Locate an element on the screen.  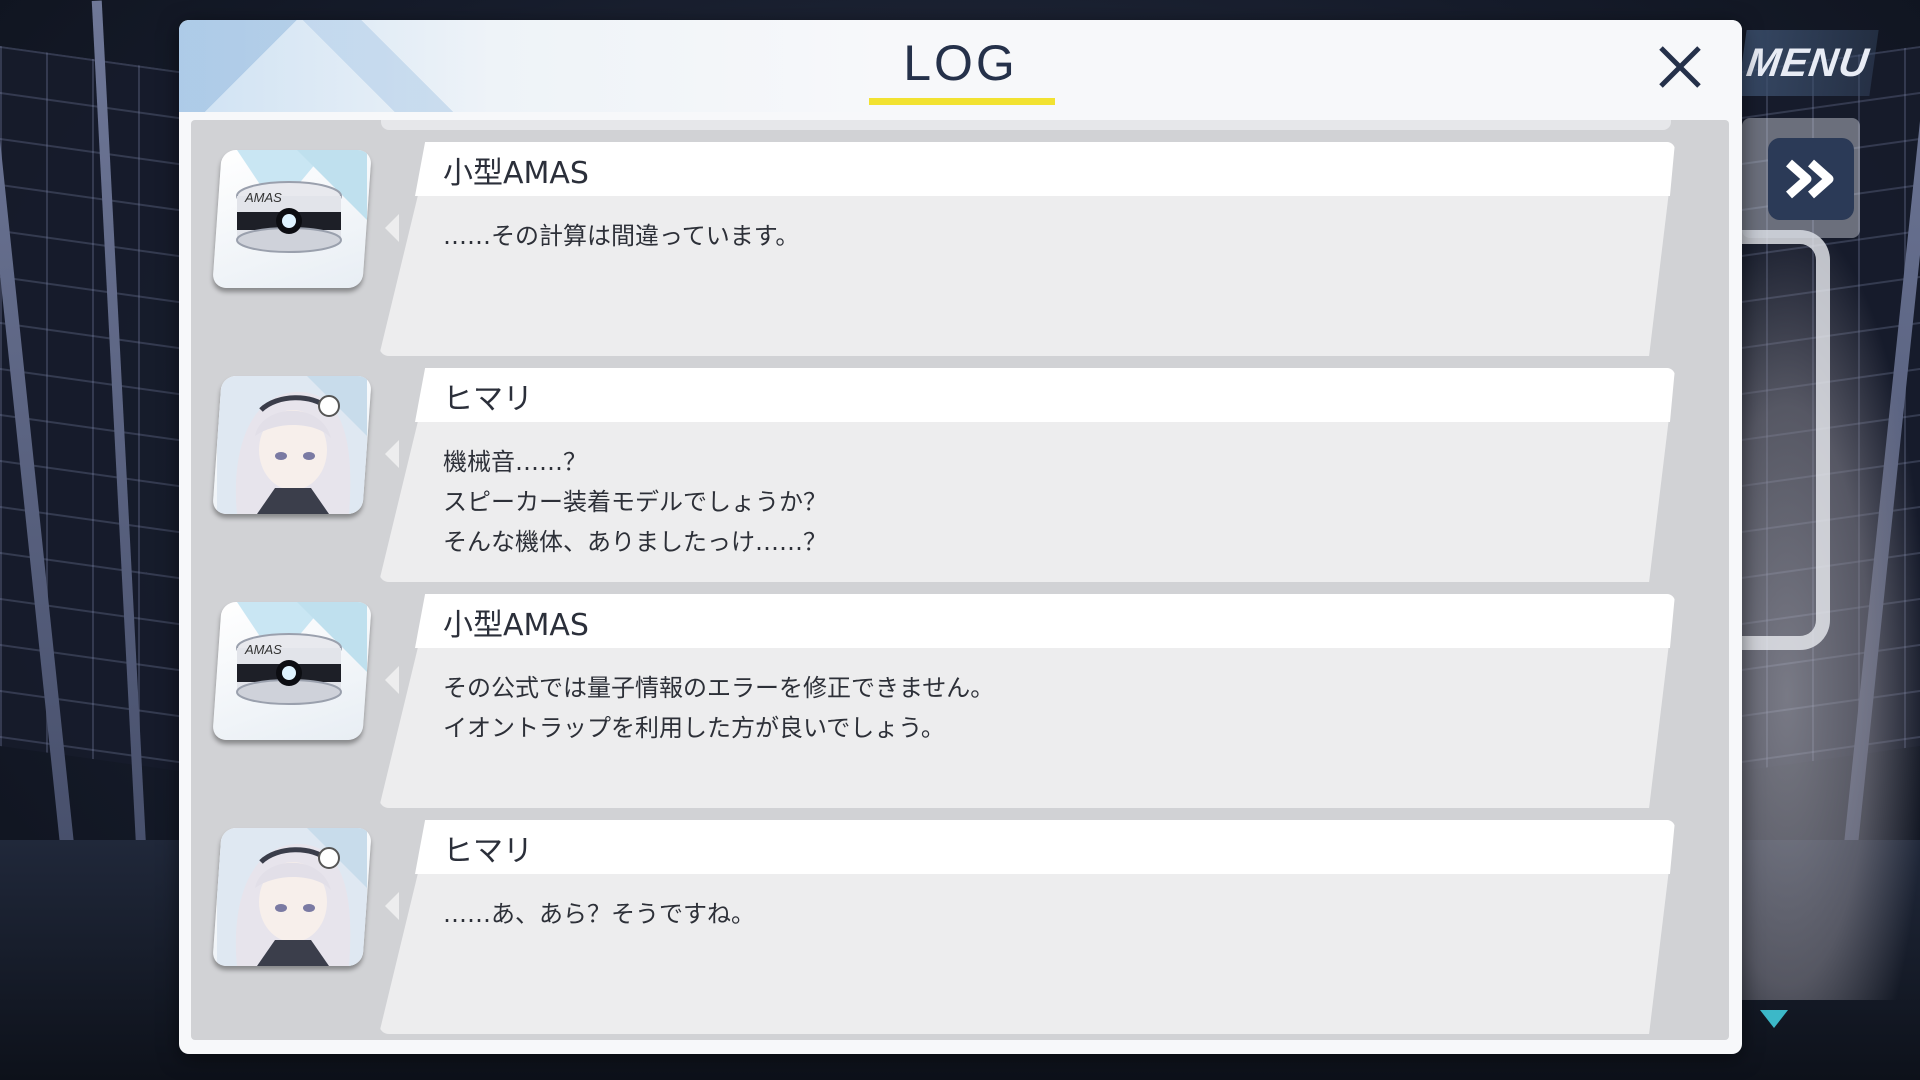
dialogue-line: イオントラップを利用した方が良いでしょう。 is located at coordinates (694, 728).